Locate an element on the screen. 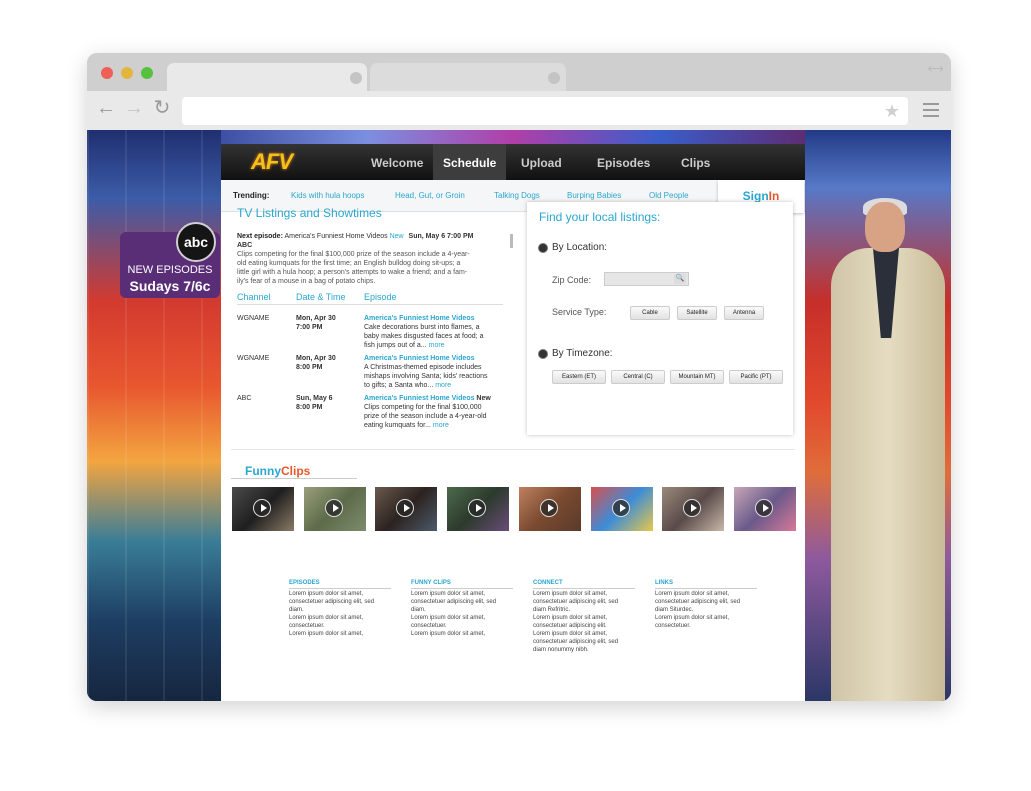 This screenshot has width=1031, height=791. service-antenna-button: Antenna is located at coordinates (744, 313).